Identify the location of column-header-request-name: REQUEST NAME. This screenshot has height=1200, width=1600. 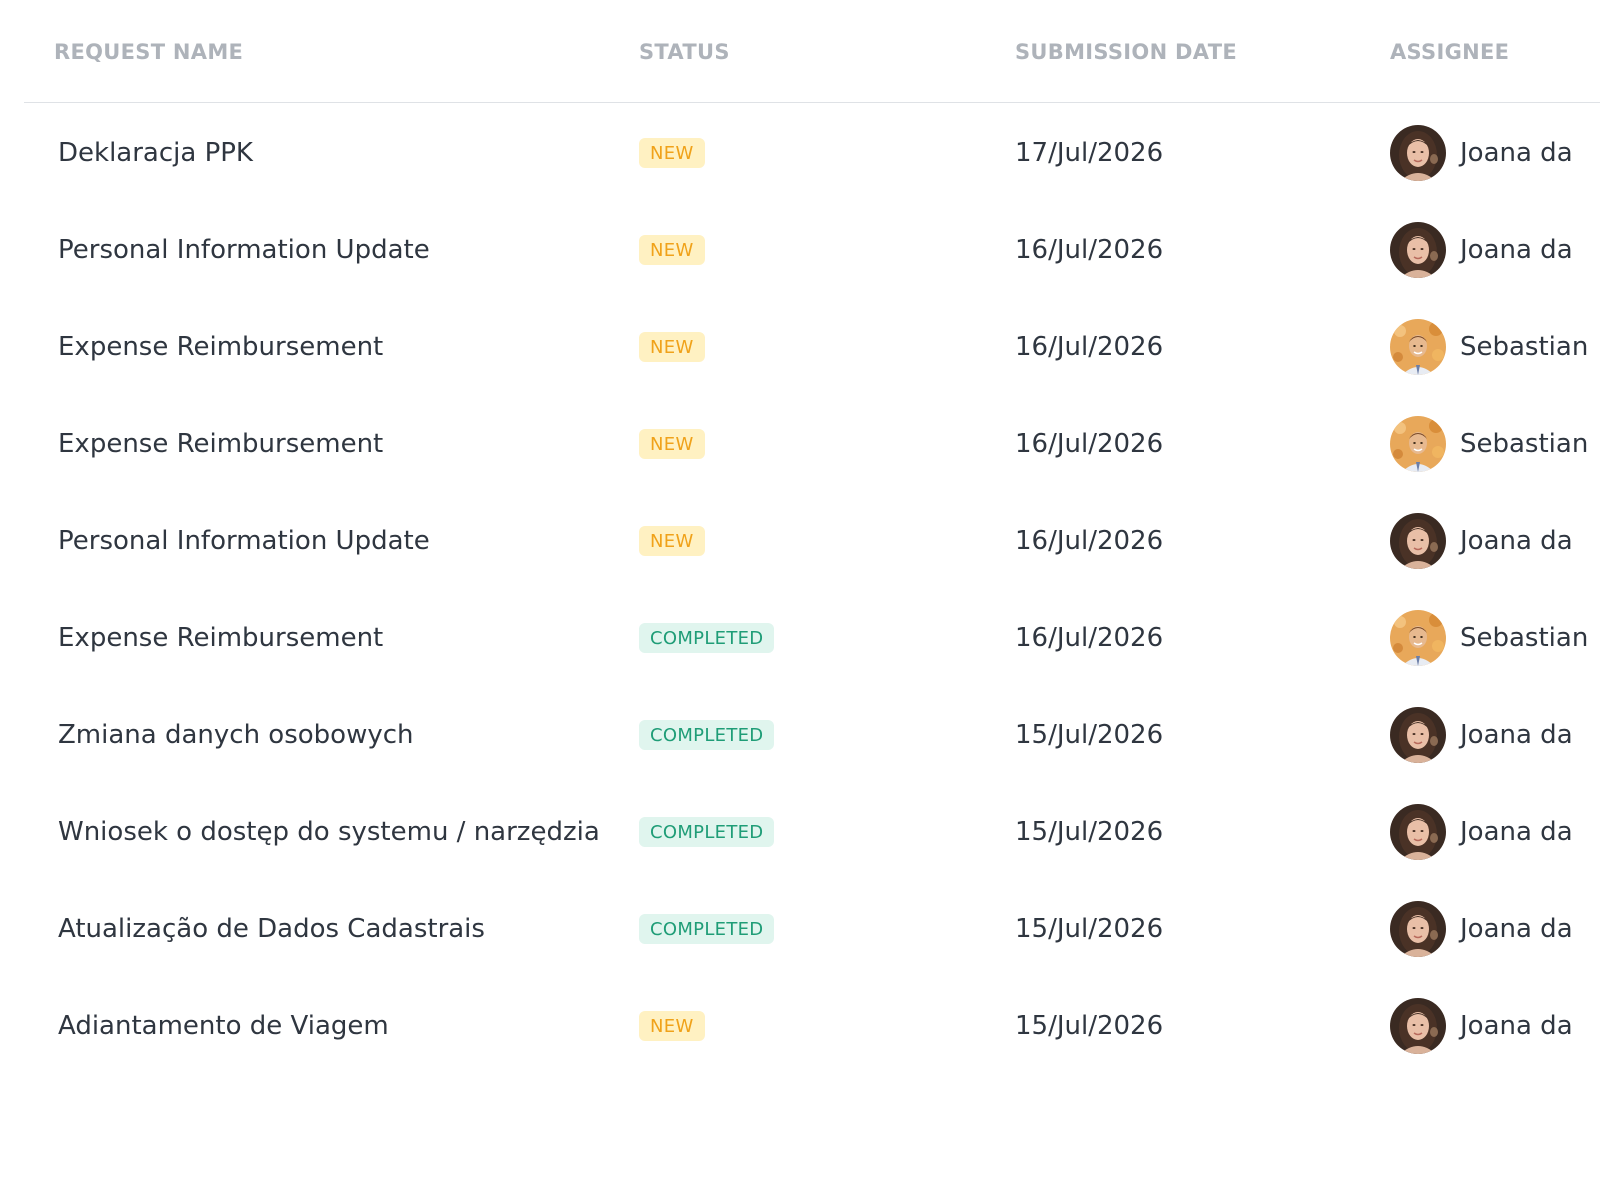
(148, 52).